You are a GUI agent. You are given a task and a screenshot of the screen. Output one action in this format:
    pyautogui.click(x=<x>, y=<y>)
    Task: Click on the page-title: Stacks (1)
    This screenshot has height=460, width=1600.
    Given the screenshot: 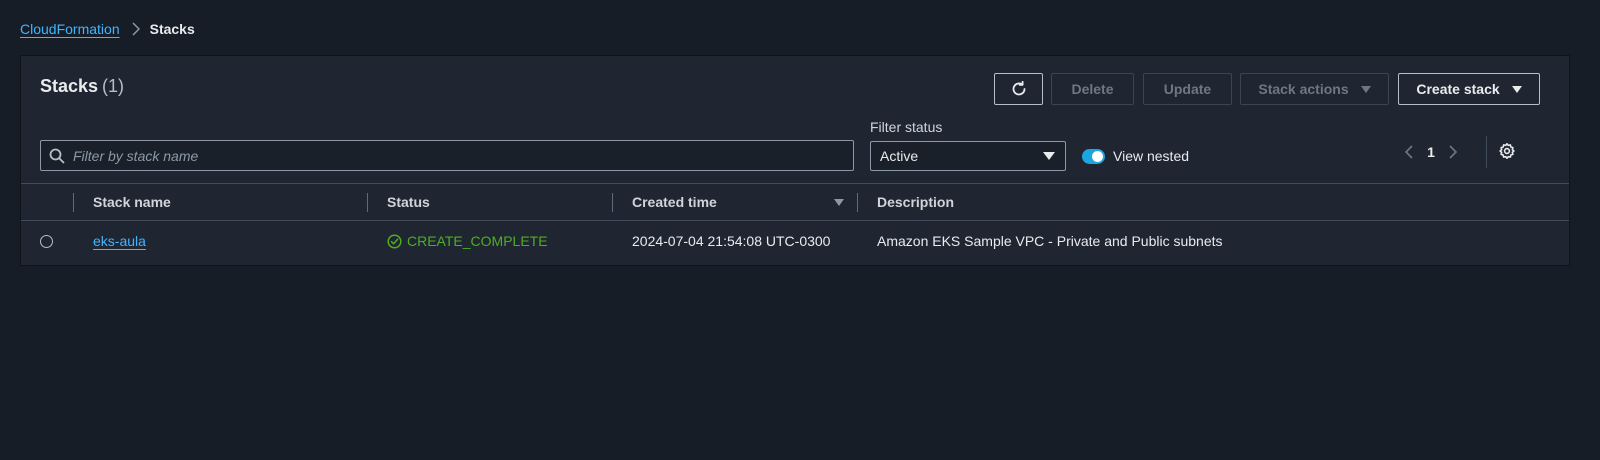 What is the action you would take?
    pyautogui.click(x=82, y=86)
    